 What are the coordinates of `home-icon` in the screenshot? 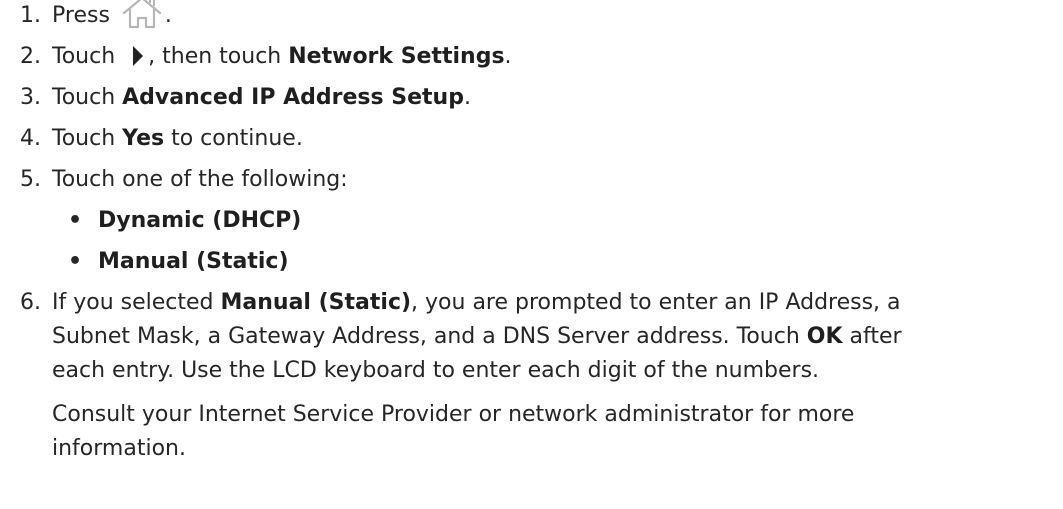 It's located at (143, 16).